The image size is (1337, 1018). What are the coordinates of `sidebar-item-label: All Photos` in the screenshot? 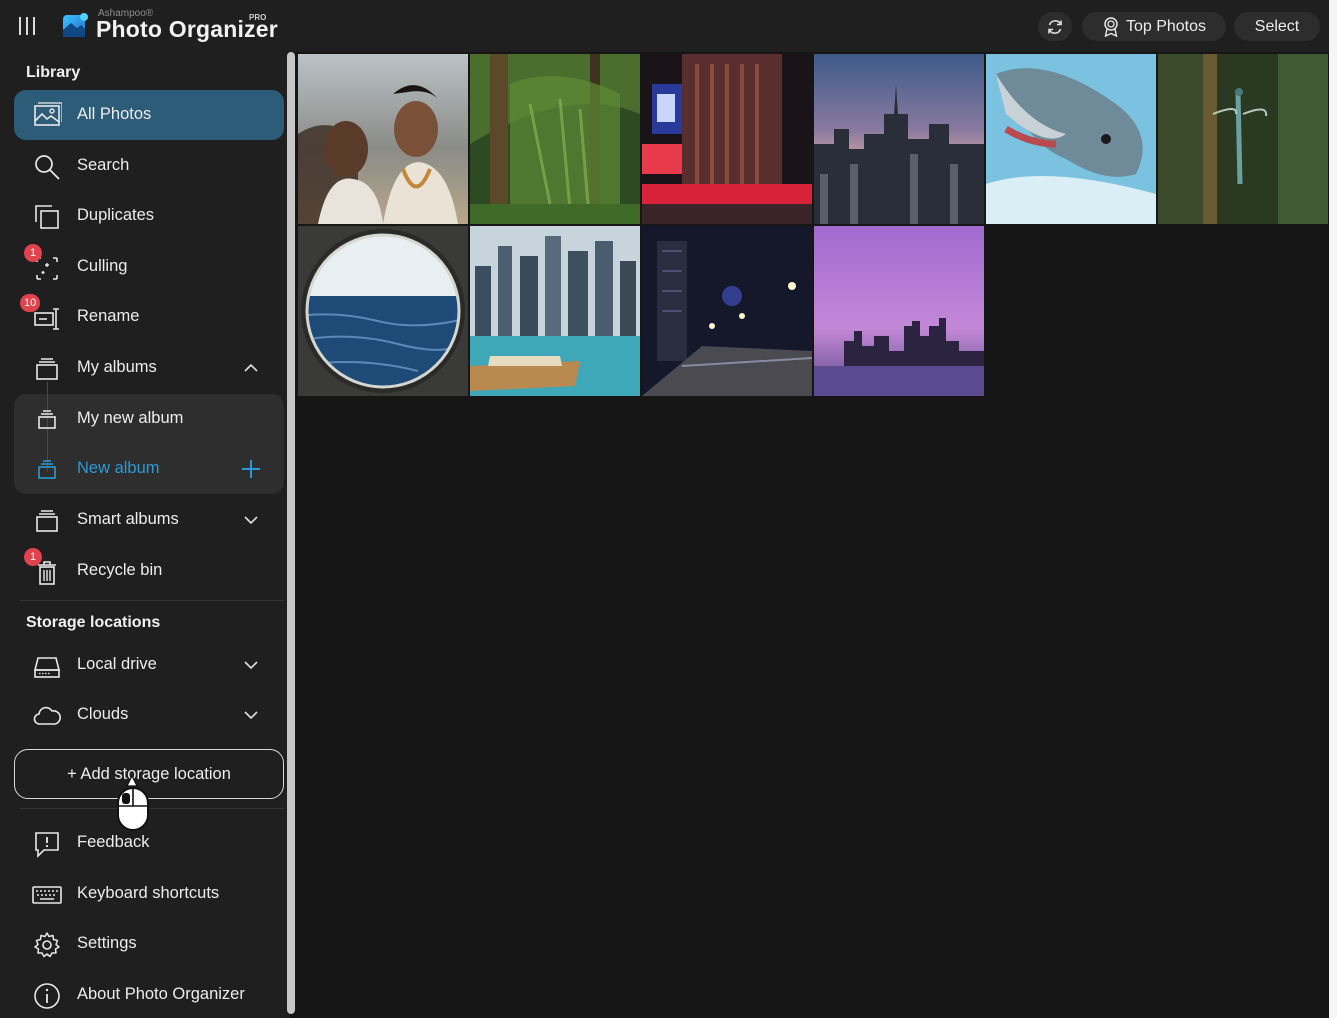 It's located at (114, 114).